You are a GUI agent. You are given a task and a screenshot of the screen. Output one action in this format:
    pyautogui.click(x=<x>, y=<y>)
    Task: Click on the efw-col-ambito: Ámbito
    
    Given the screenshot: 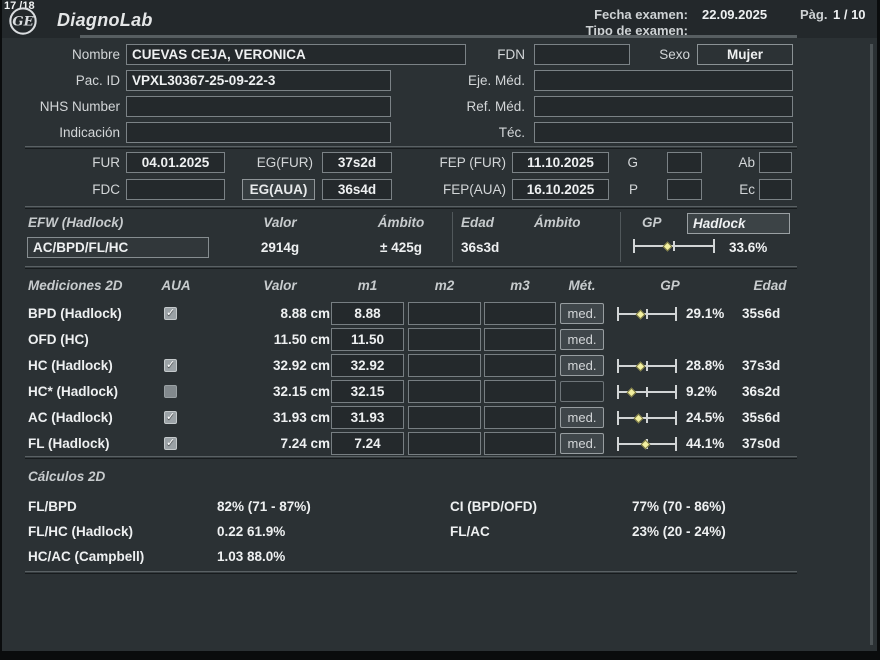 What is the action you would take?
    pyautogui.click(x=401, y=222)
    